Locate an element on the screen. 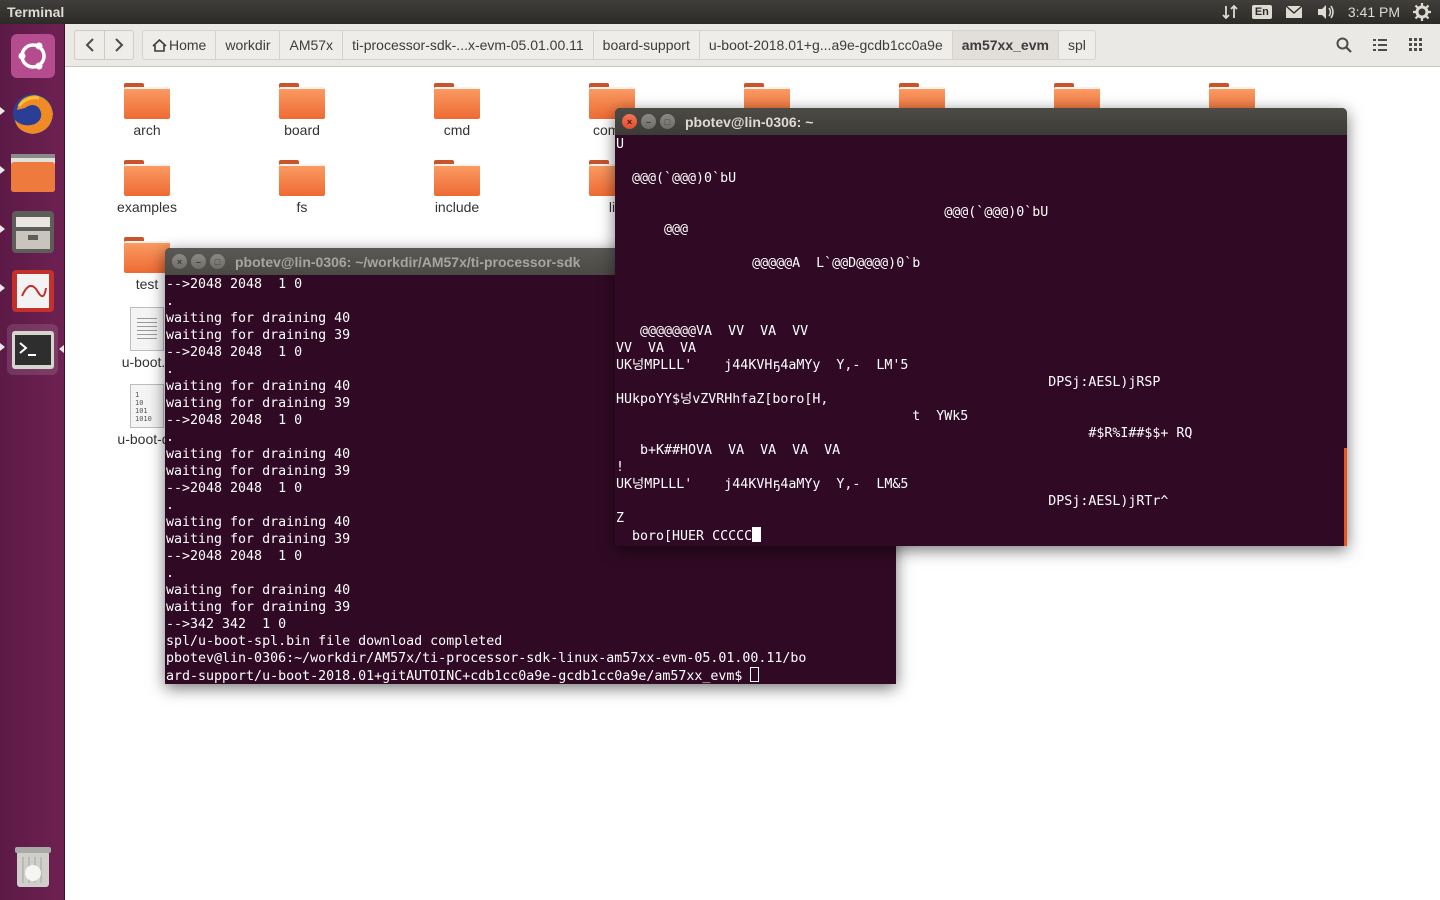 The height and width of the screenshot is (900, 1440). ubuntu-dash-icon is located at coordinates (32, 55).